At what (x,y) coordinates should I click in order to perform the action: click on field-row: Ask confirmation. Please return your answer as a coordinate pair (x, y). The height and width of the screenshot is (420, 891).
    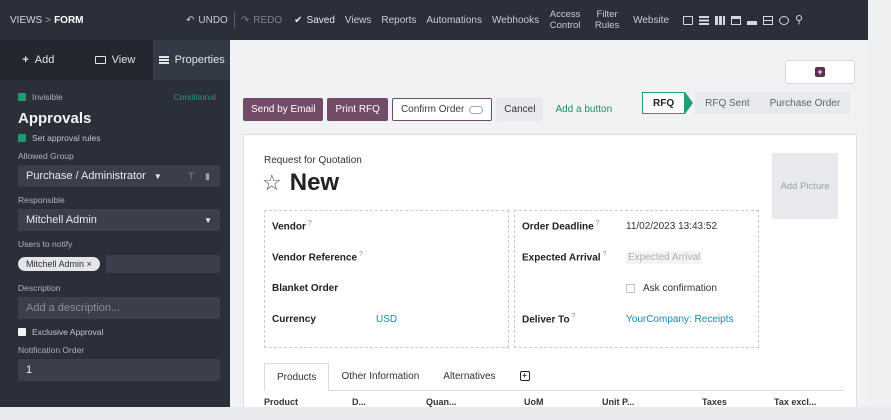
    Looking at the image, I should click on (636, 288).